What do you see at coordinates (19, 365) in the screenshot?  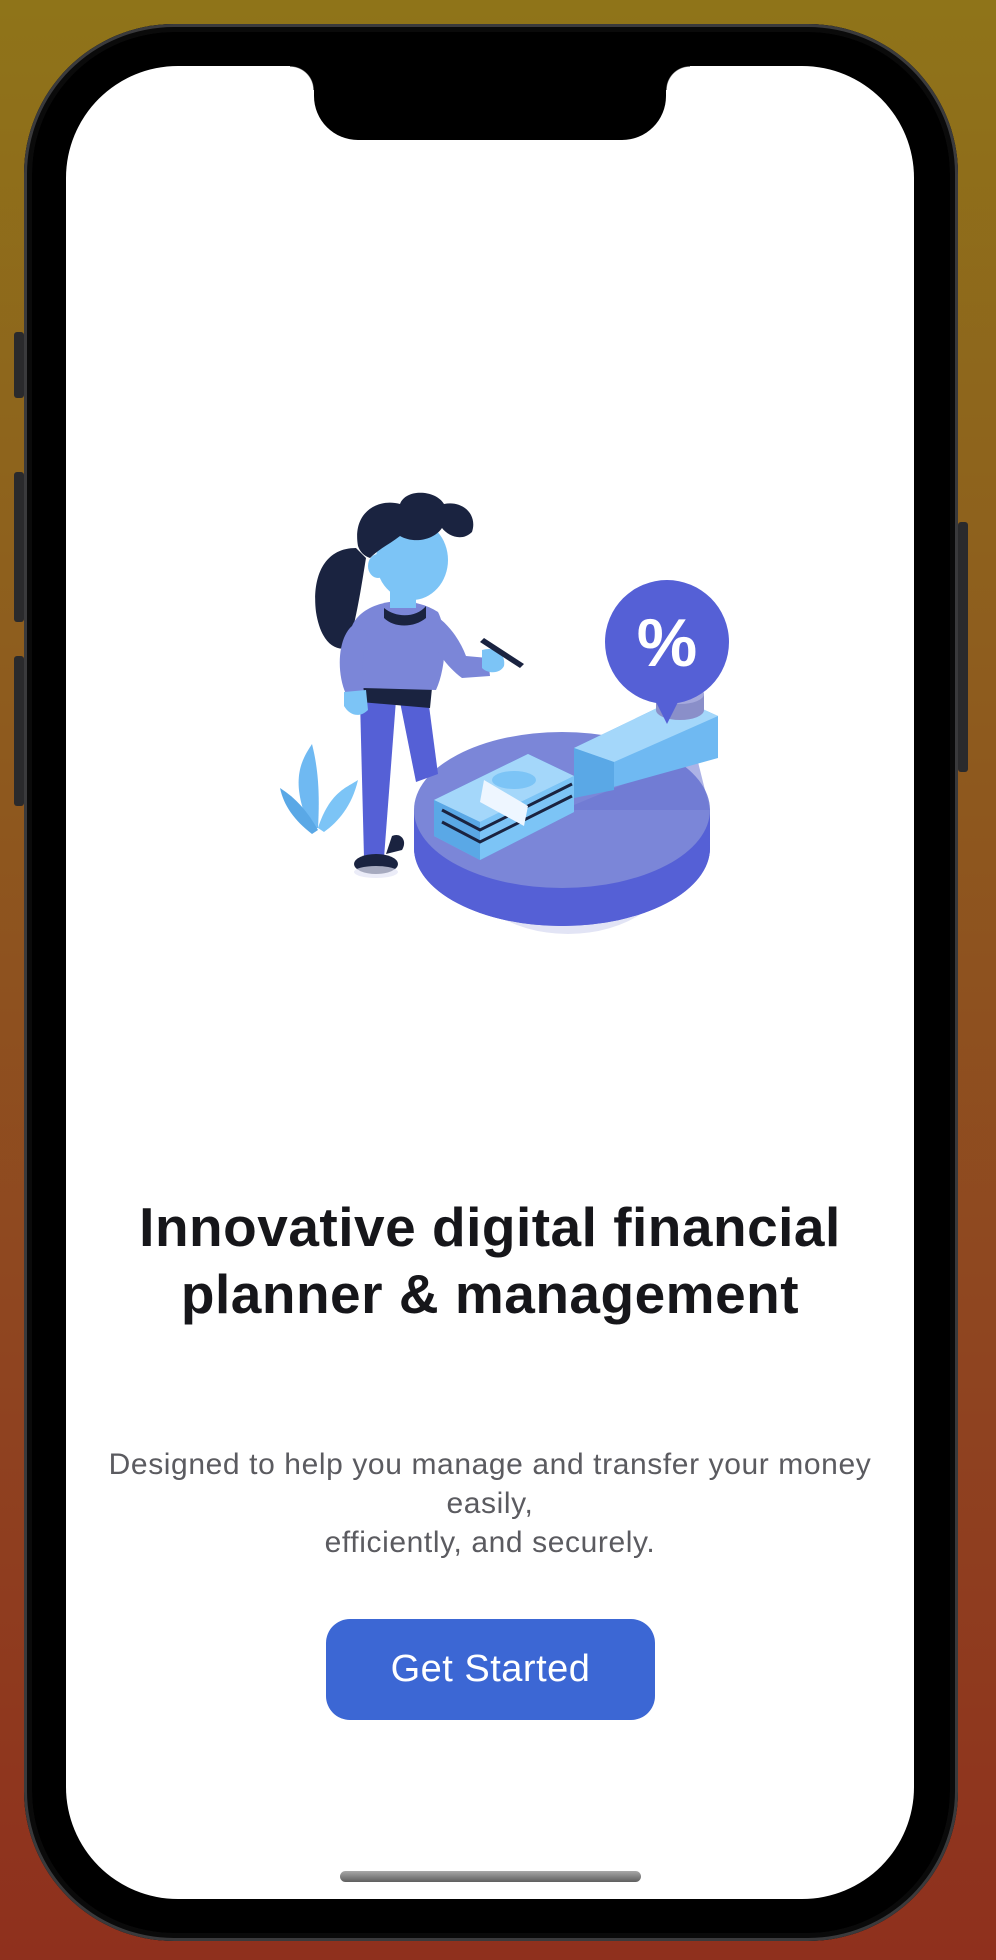 I see `silent-switch` at bounding box center [19, 365].